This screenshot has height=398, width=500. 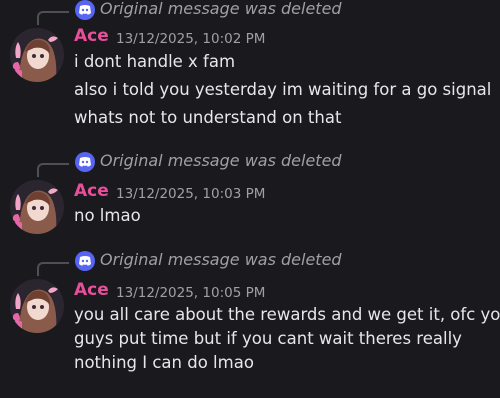 I want to click on message-timestamp: 13/12/2025, 10:05 PM, so click(x=191, y=293).